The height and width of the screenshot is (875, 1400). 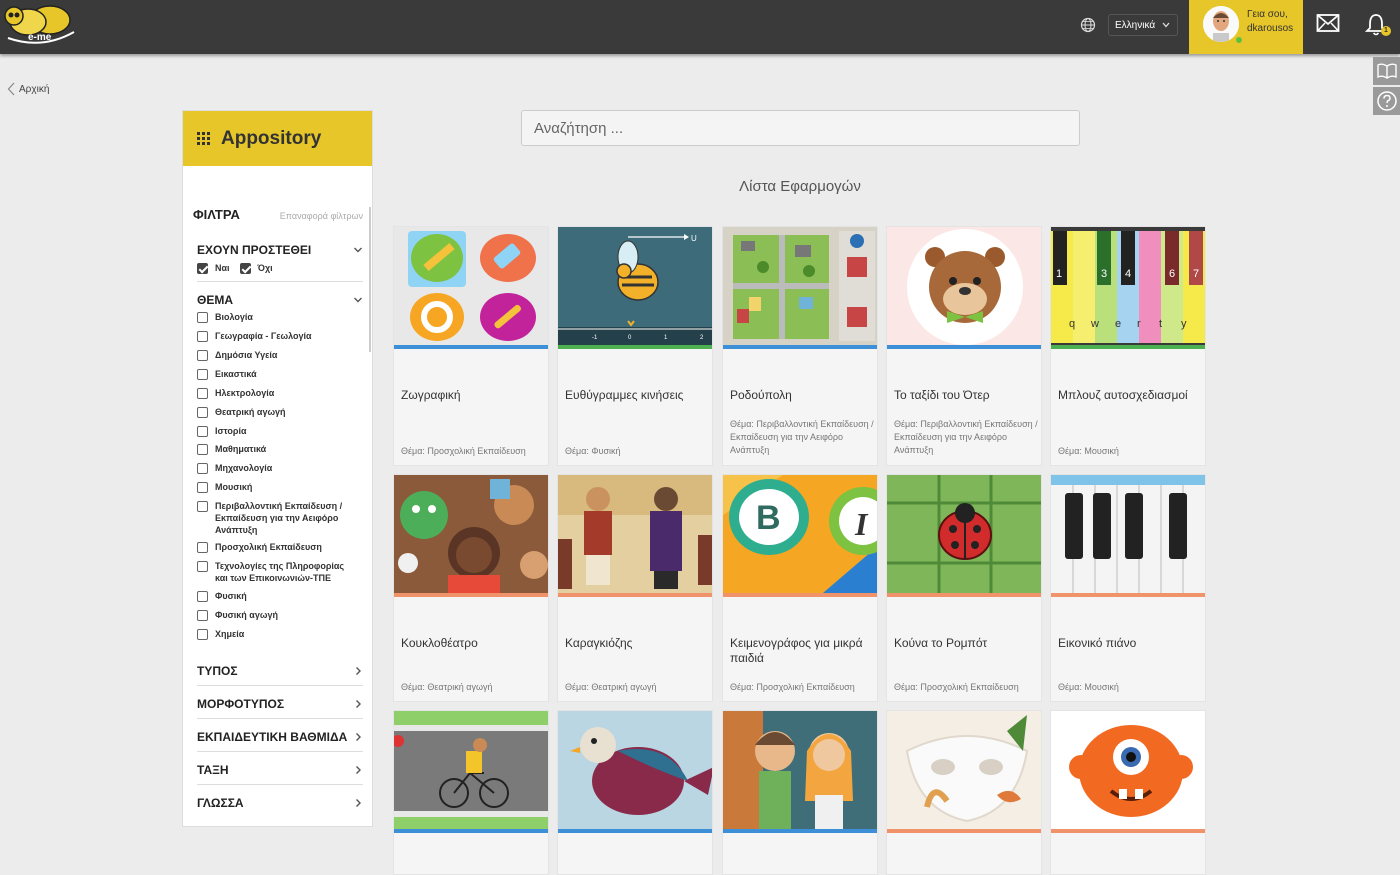 I want to click on avatar, so click(x=1221, y=24).